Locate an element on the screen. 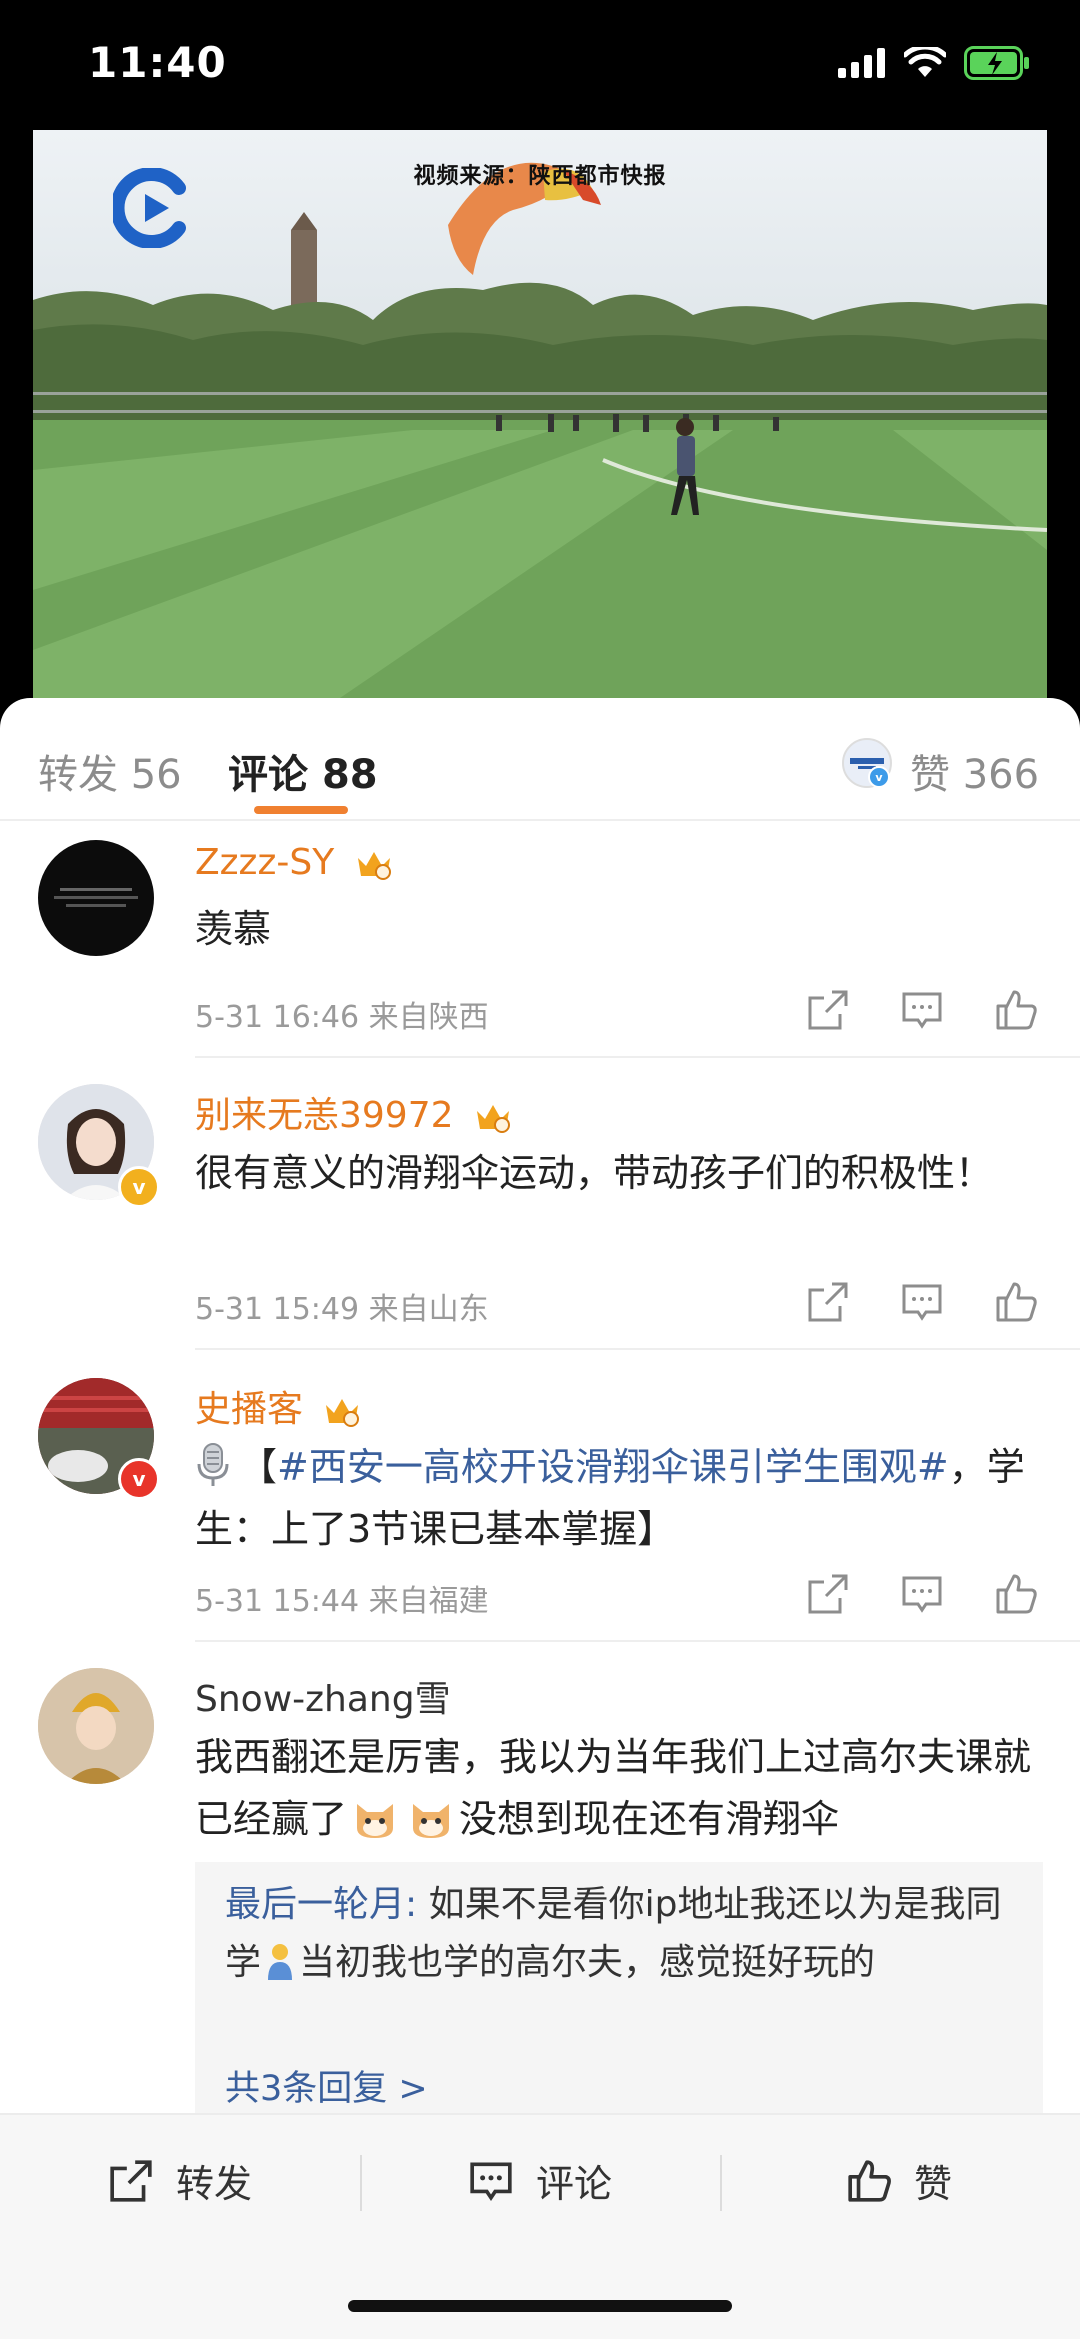 The width and height of the screenshot is (1080, 2339). comment-button: 评论 is located at coordinates (540, 2180).